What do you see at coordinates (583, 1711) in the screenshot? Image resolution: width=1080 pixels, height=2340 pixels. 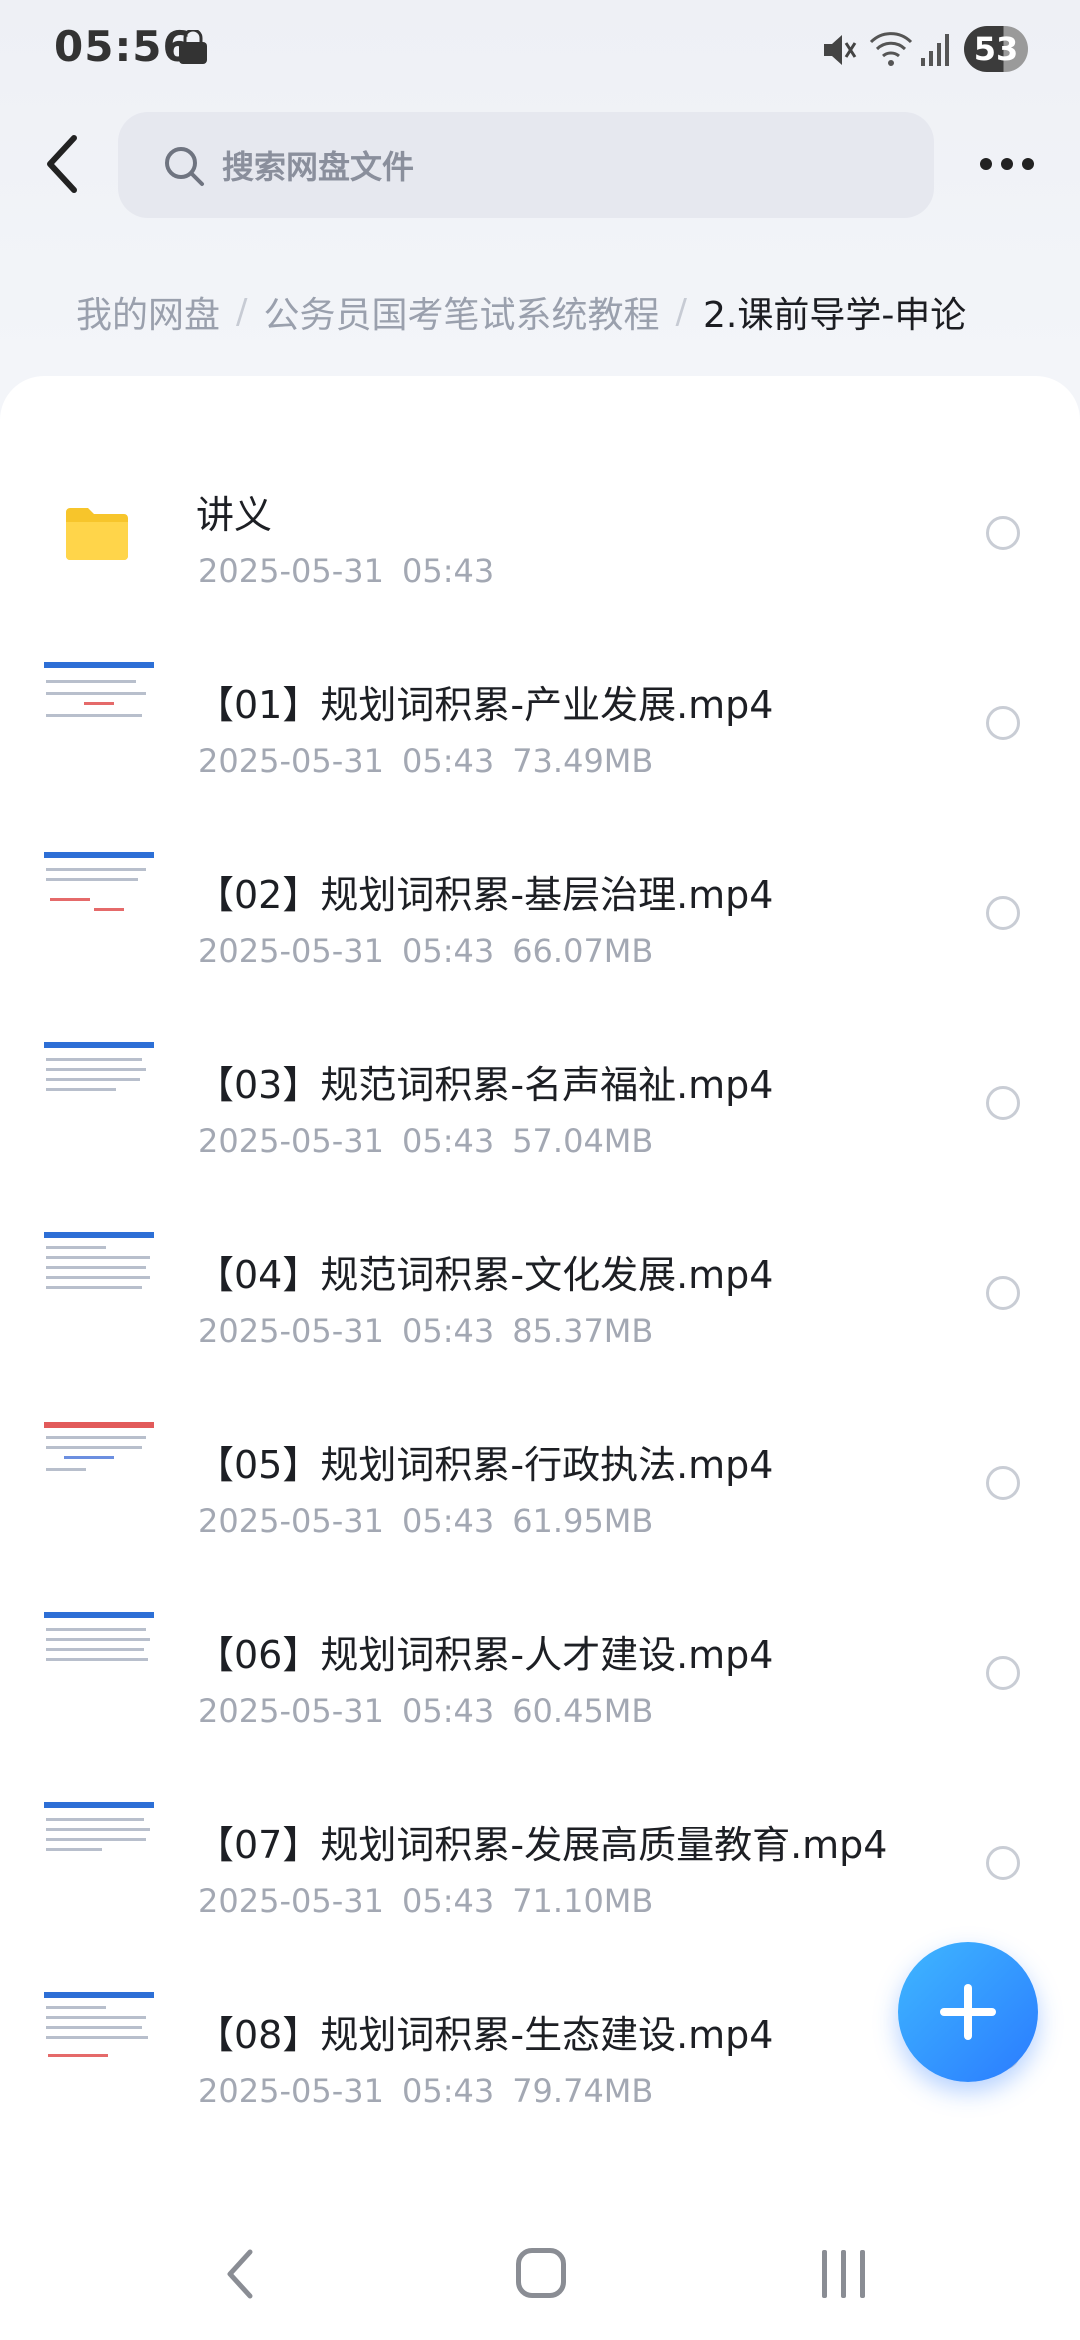 I see `file-size: 60.45MB` at bounding box center [583, 1711].